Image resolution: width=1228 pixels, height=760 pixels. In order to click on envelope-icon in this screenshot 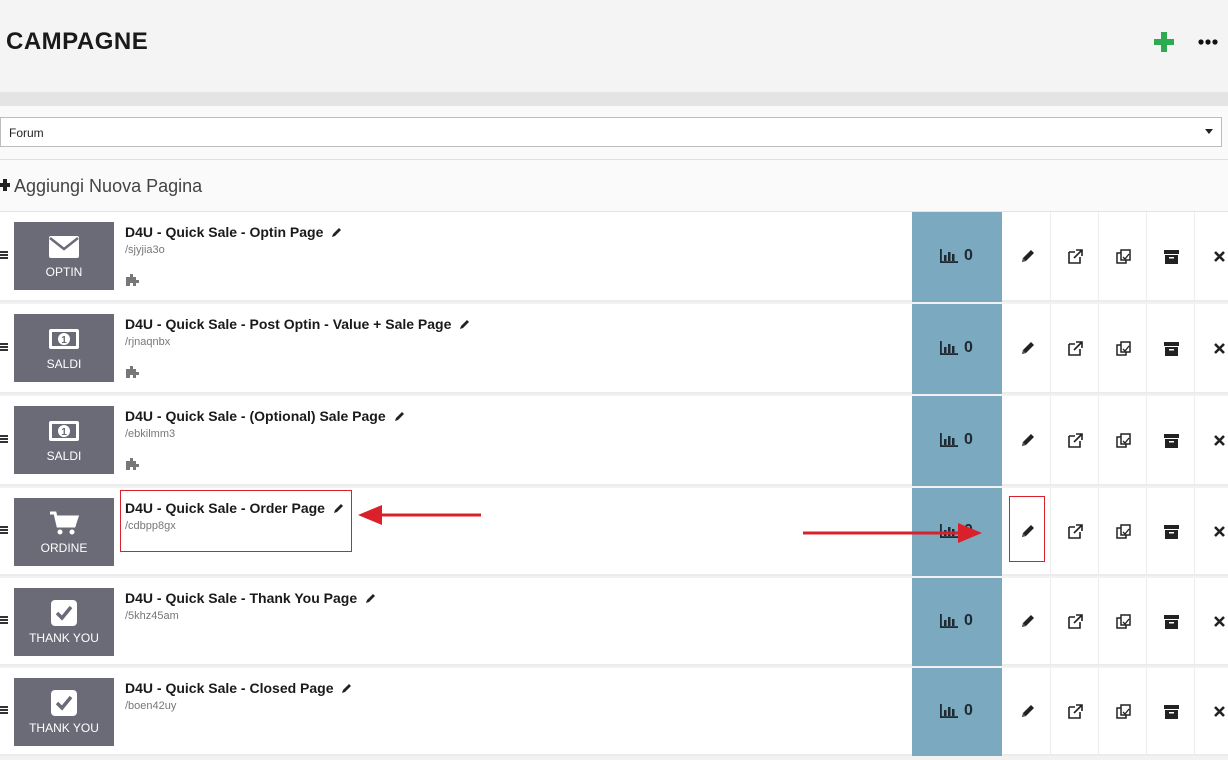, I will do `click(64, 247)`.